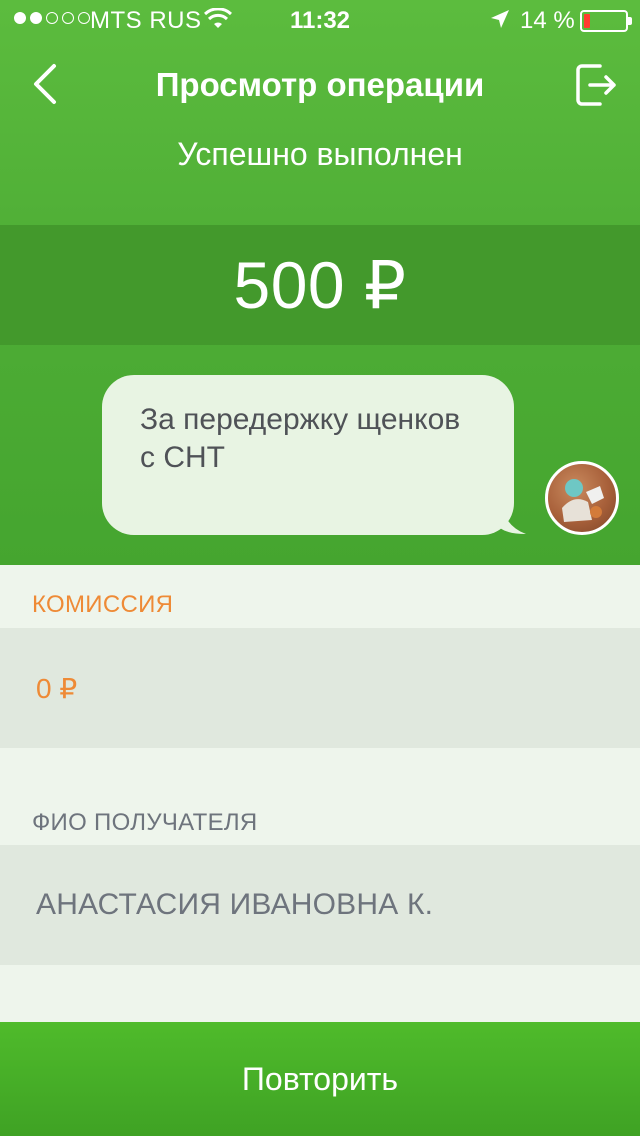 The image size is (640, 1136). What do you see at coordinates (320, 688) in the screenshot?
I see `fee-value-row: 0 ₽` at bounding box center [320, 688].